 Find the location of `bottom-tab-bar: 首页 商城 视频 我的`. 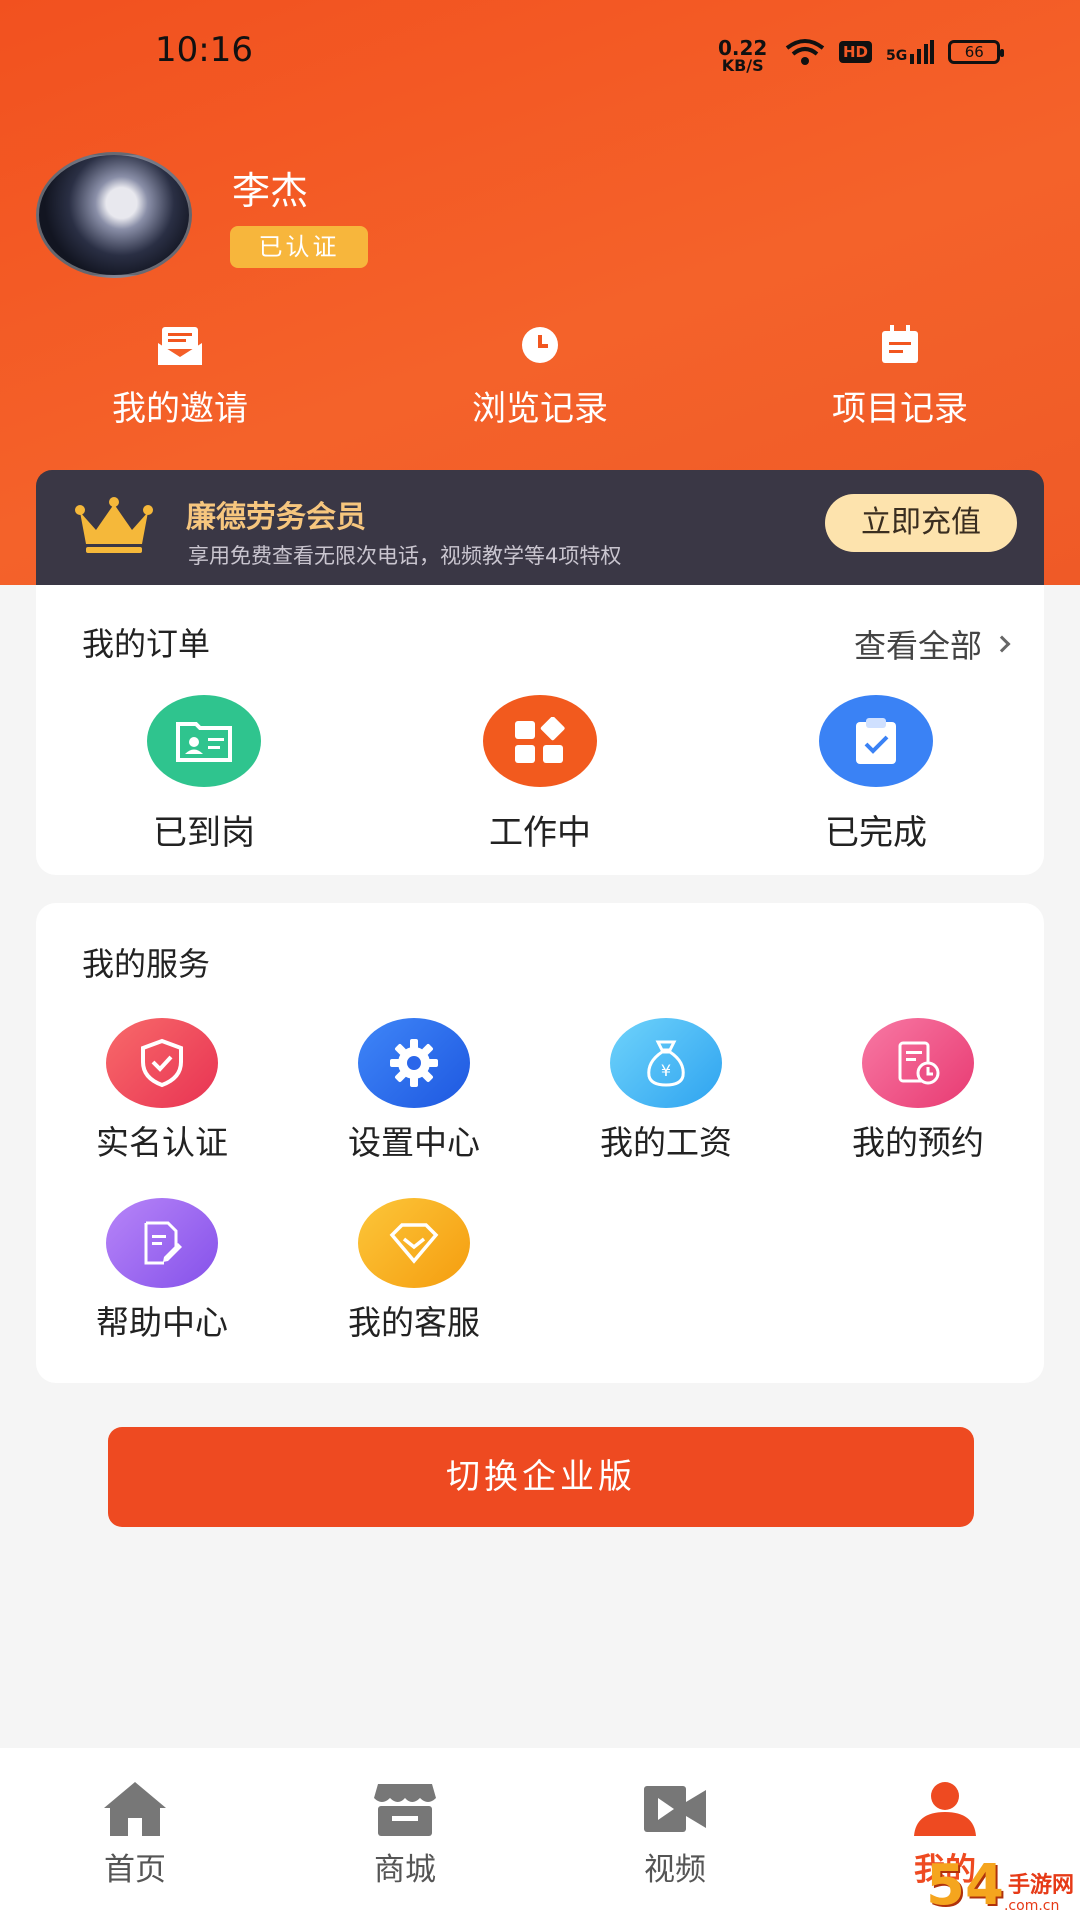

bottom-tab-bar: 首页 商城 视频 我的 is located at coordinates (540, 1834).